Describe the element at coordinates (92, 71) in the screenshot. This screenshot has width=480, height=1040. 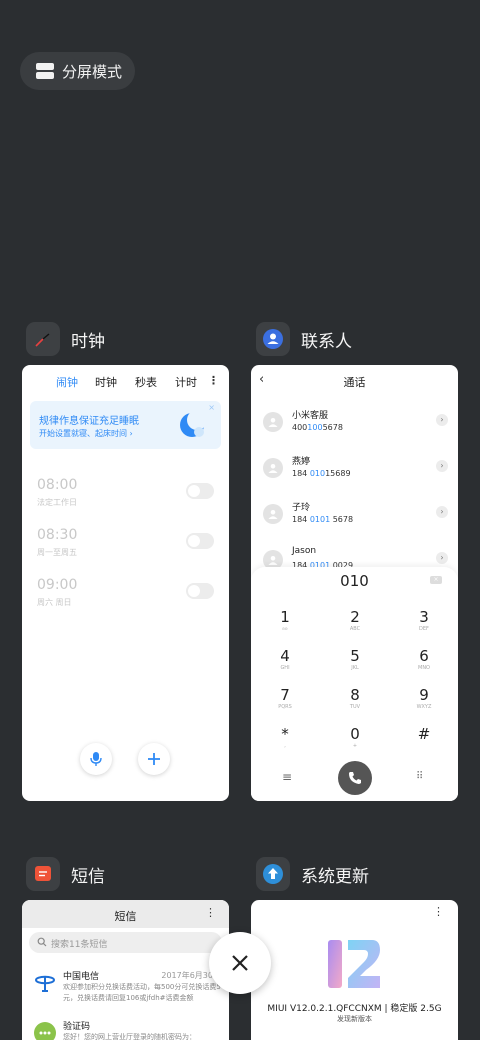
I see `split-screen-label: 分屏模式` at that location.